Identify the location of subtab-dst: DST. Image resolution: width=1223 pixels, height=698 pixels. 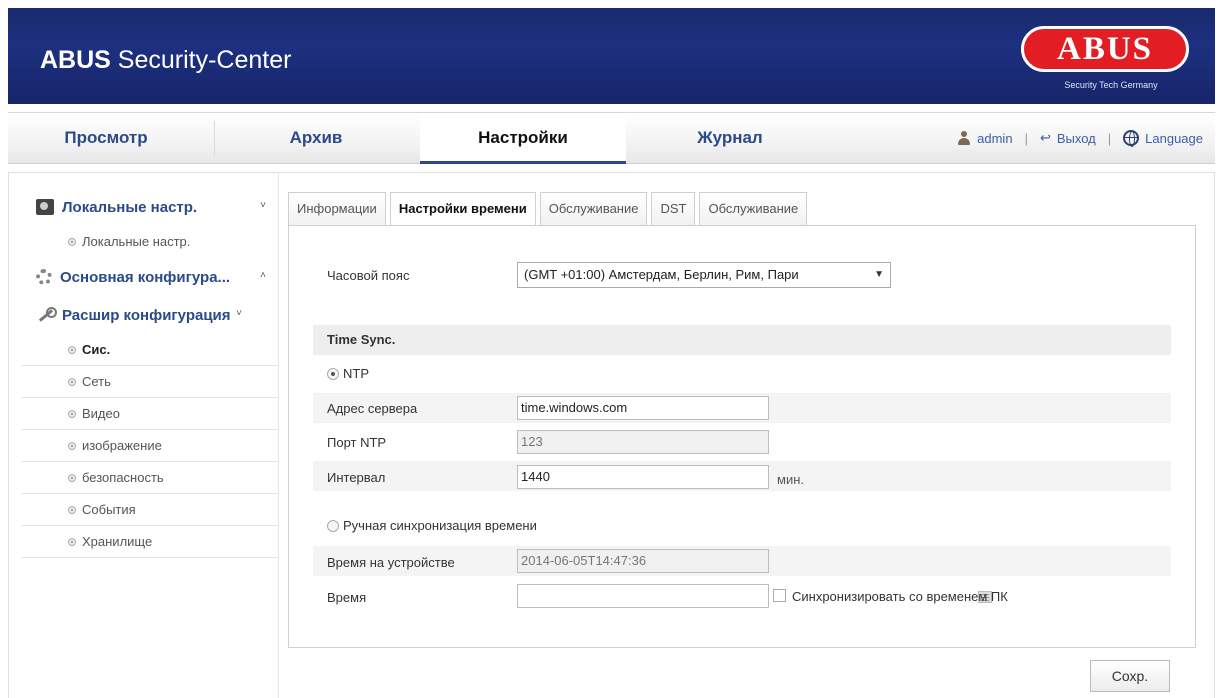
(673, 209).